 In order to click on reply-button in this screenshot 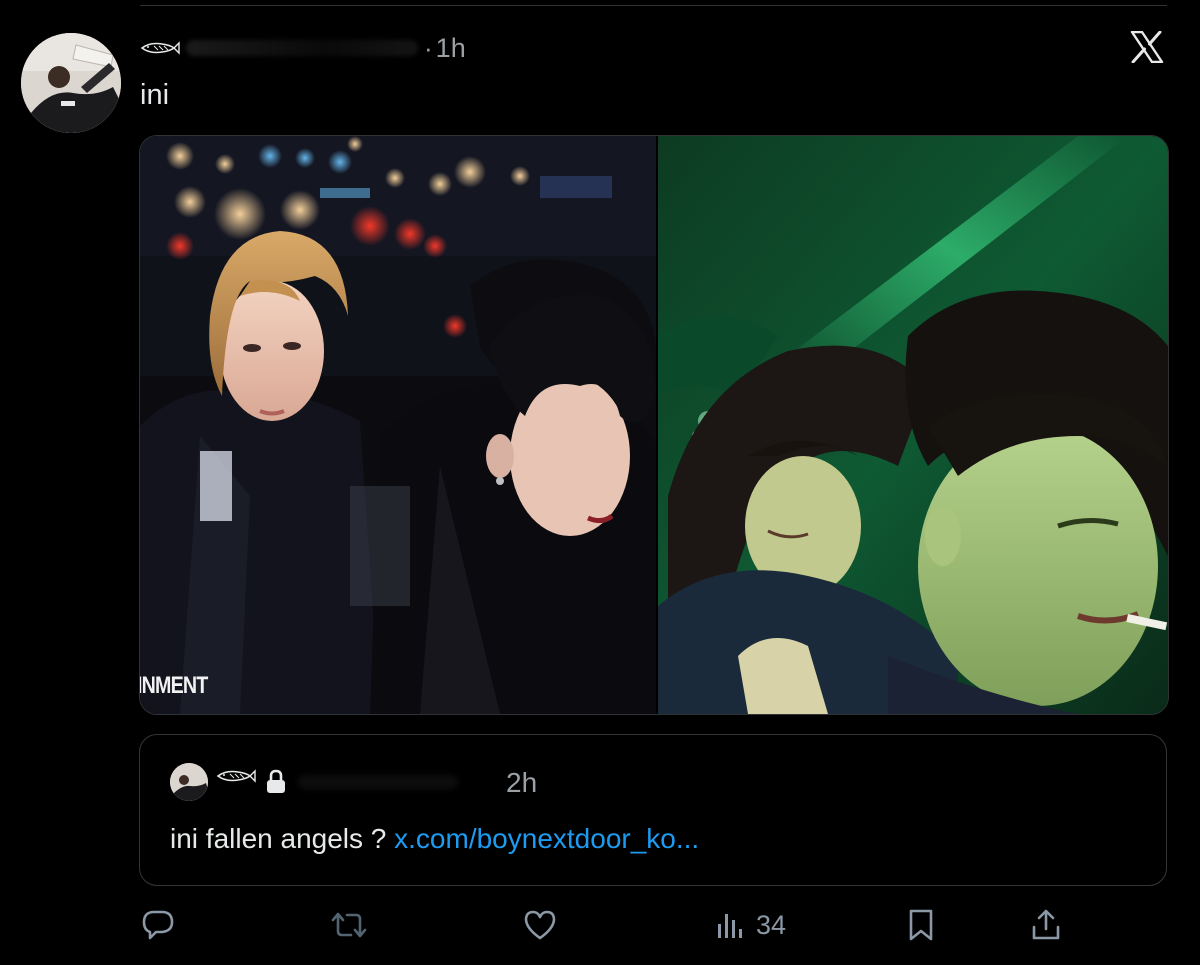, I will do `click(158, 925)`.